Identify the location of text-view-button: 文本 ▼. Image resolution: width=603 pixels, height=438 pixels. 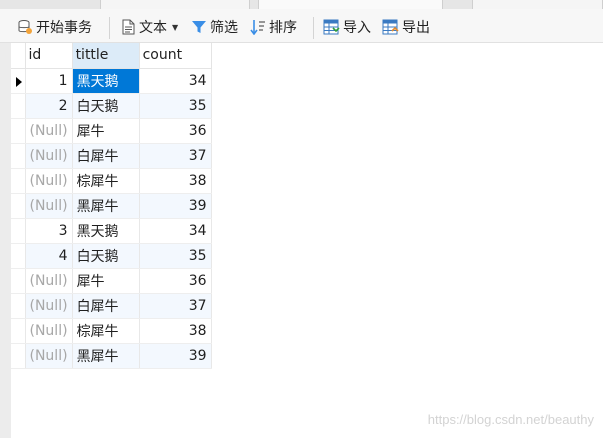
(149, 27).